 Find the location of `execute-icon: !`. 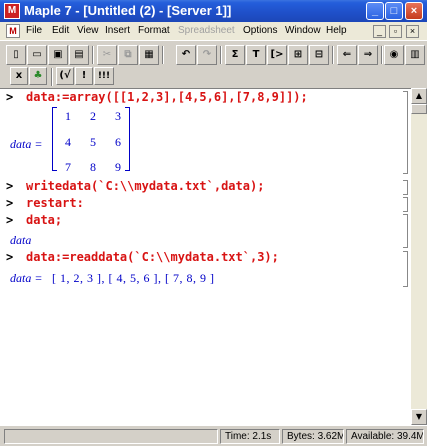

execute-icon: ! is located at coordinates (84, 76).